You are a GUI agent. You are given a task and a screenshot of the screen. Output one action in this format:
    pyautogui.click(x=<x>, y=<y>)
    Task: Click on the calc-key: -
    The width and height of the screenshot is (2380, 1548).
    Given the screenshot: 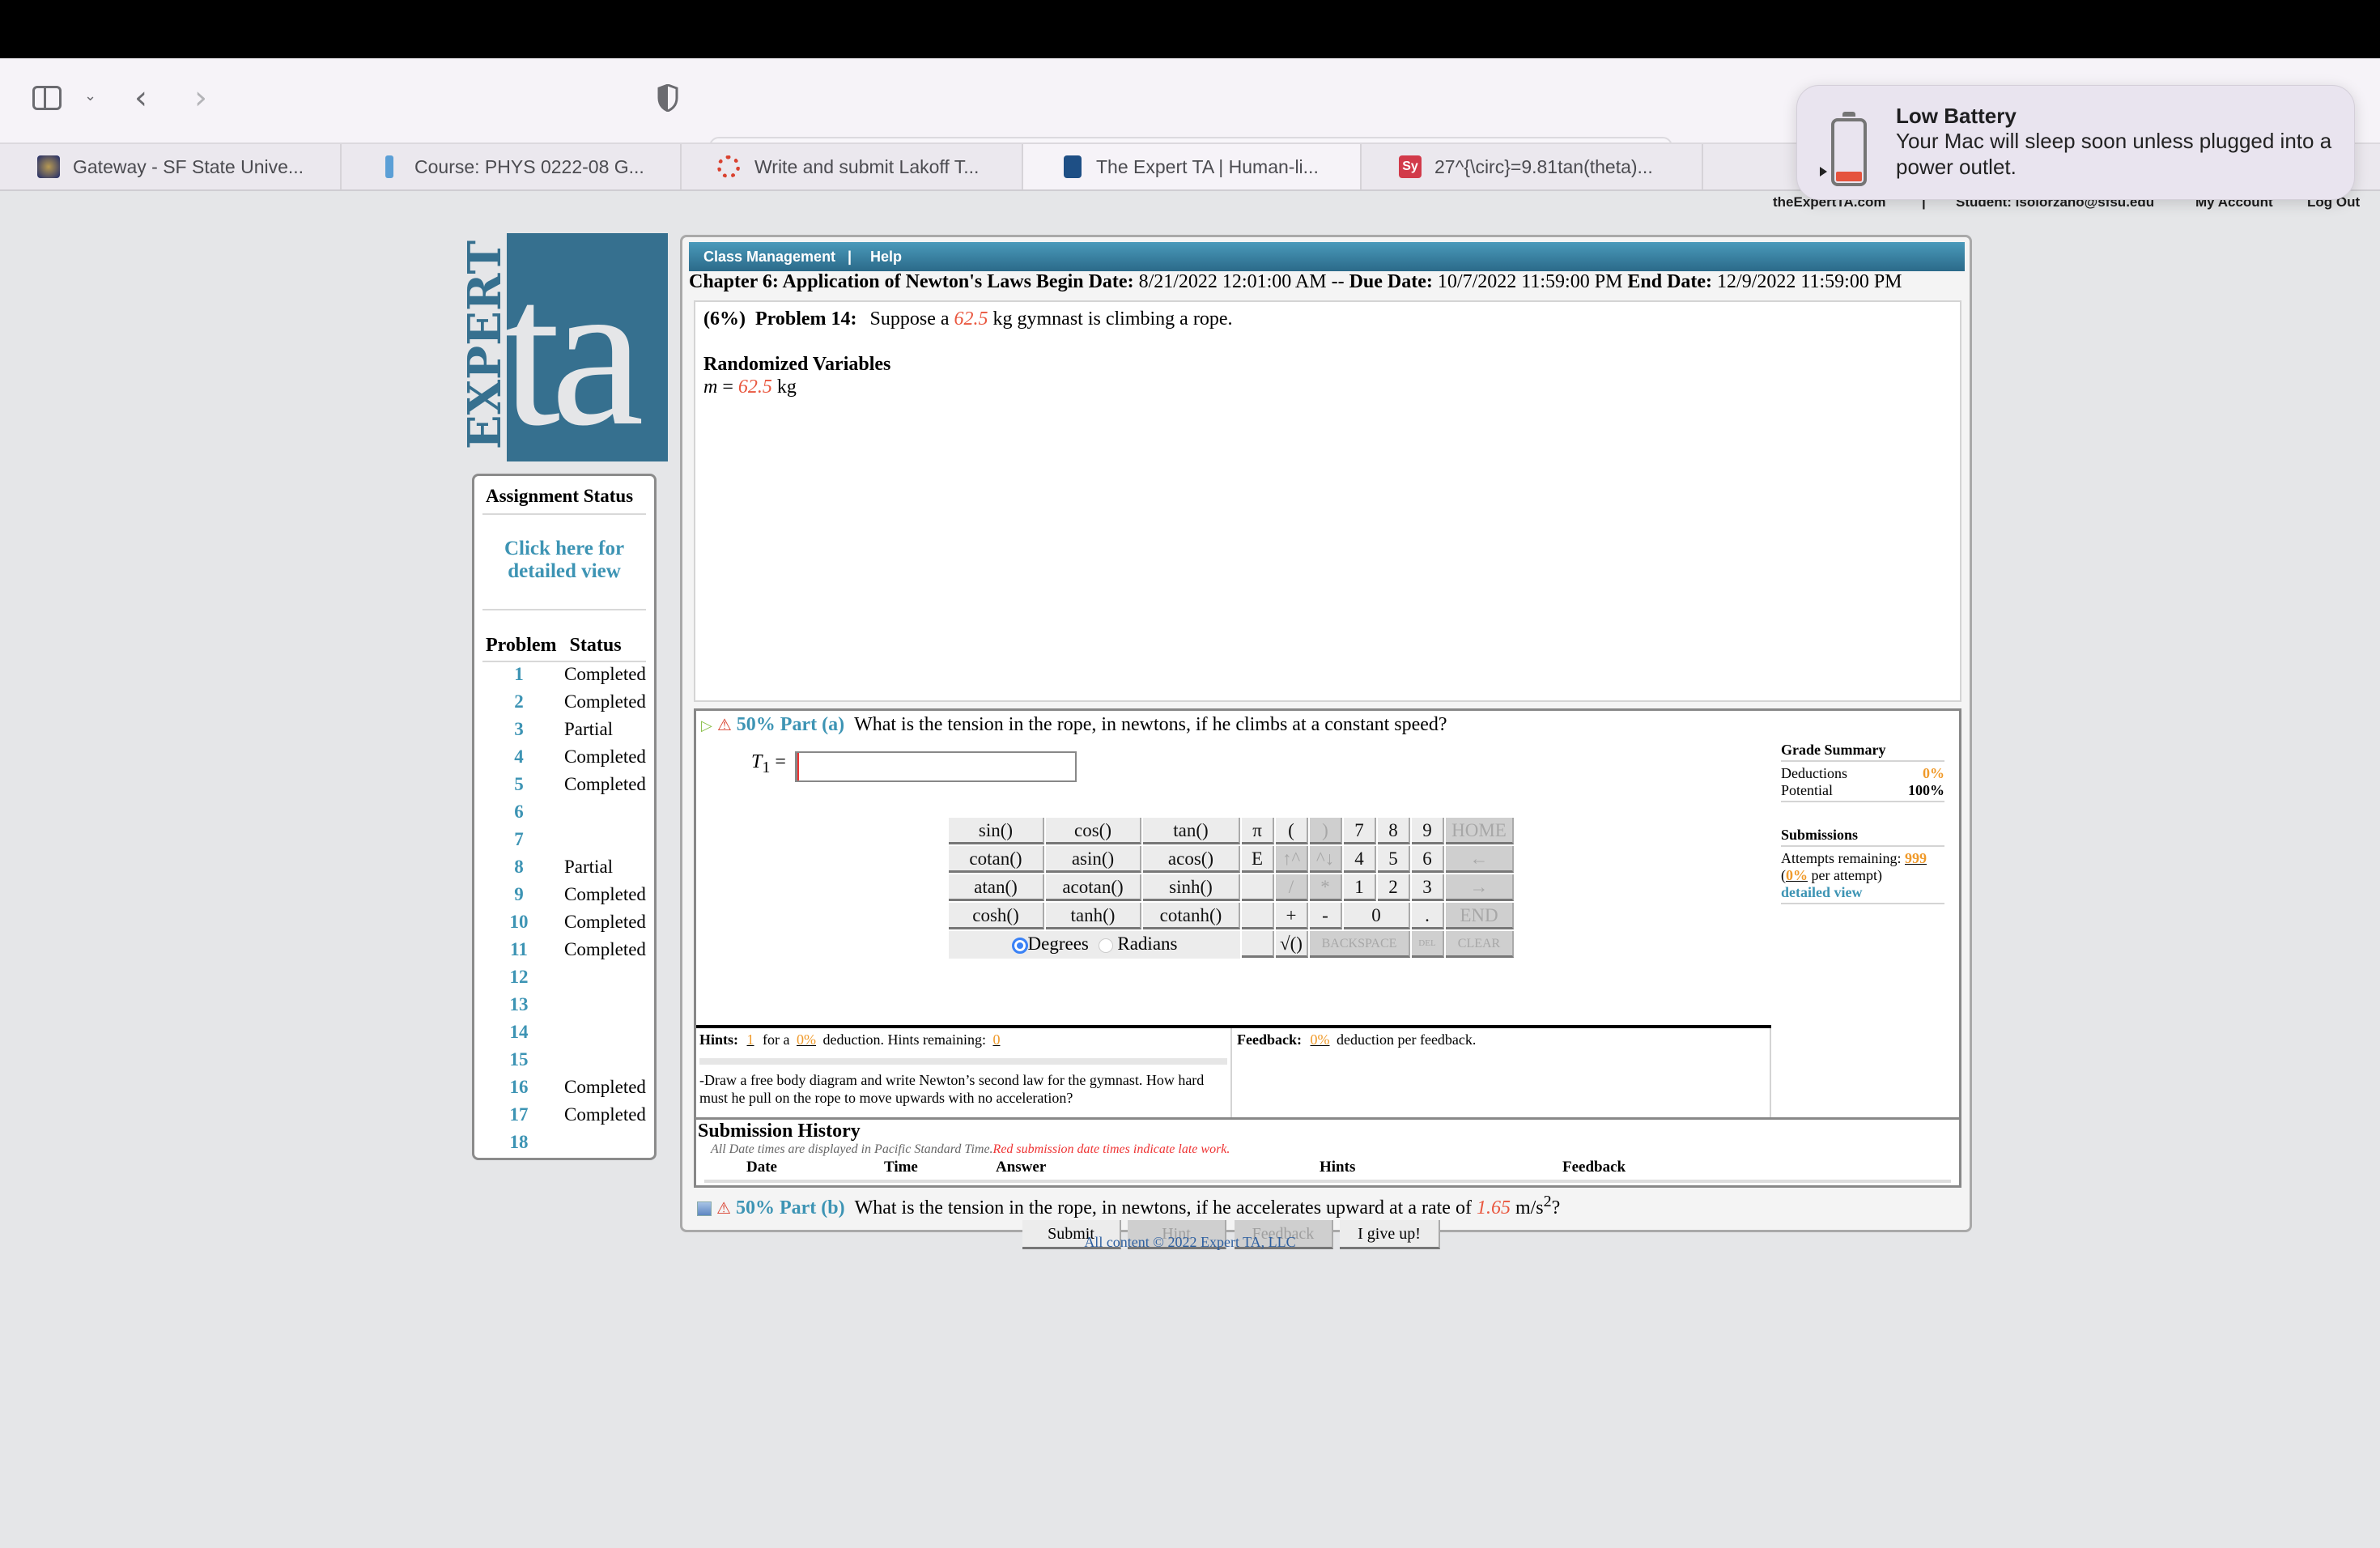 What is the action you would take?
    pyautogui.click(x=1326, y=916)
    